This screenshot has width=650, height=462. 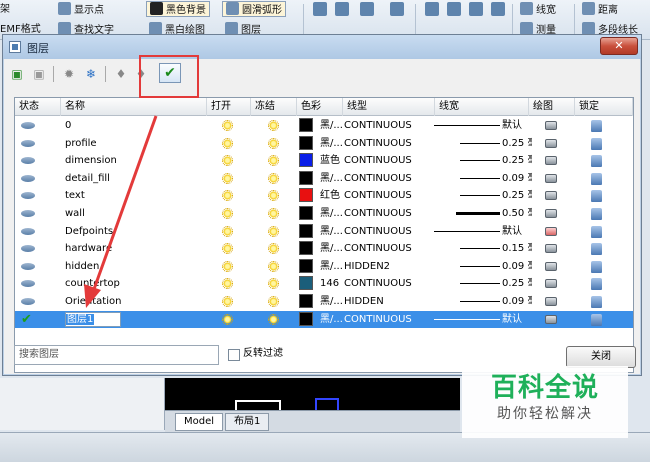 What do you see at coordinates (135, 267) in the screenshot?
I see `layer-name: hidden` at bounding box center [135, 267].